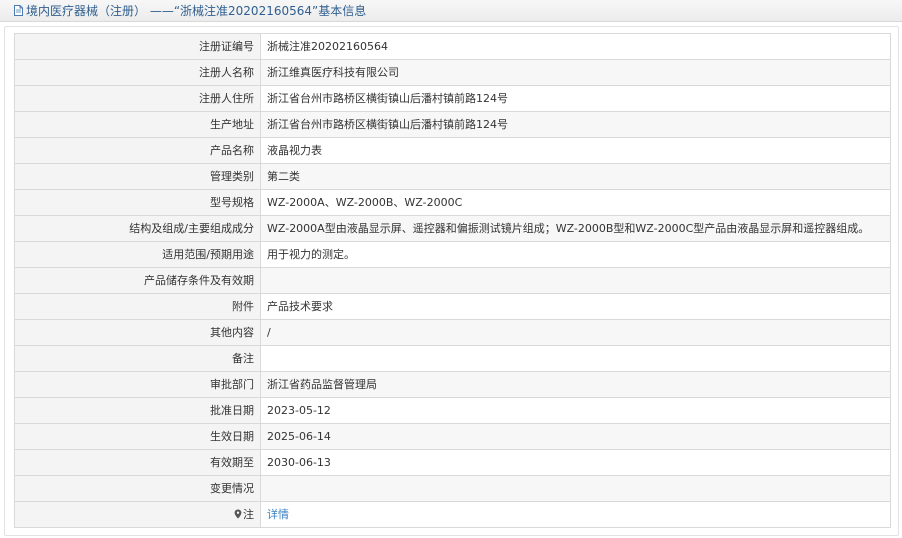  Describe the element at coordinates (278, 514) in the screenshot. I see `detail-link: 详情` at that location.